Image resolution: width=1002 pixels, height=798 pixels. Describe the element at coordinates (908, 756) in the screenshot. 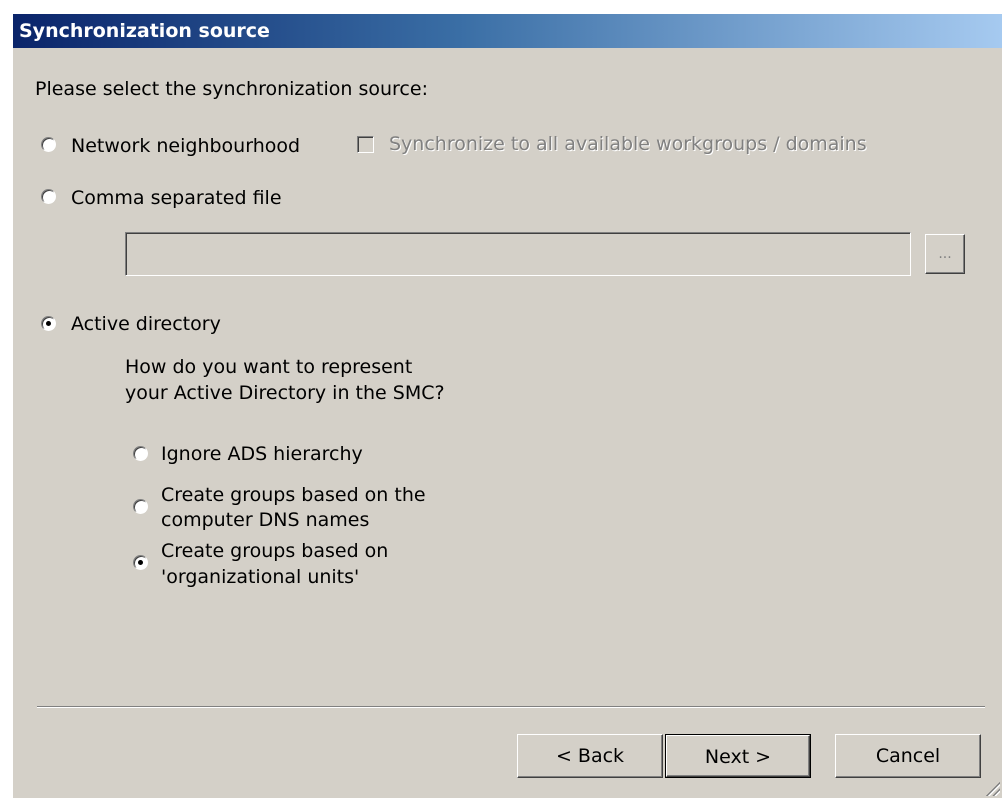

I see `cancel-button: Cancel` at that location.